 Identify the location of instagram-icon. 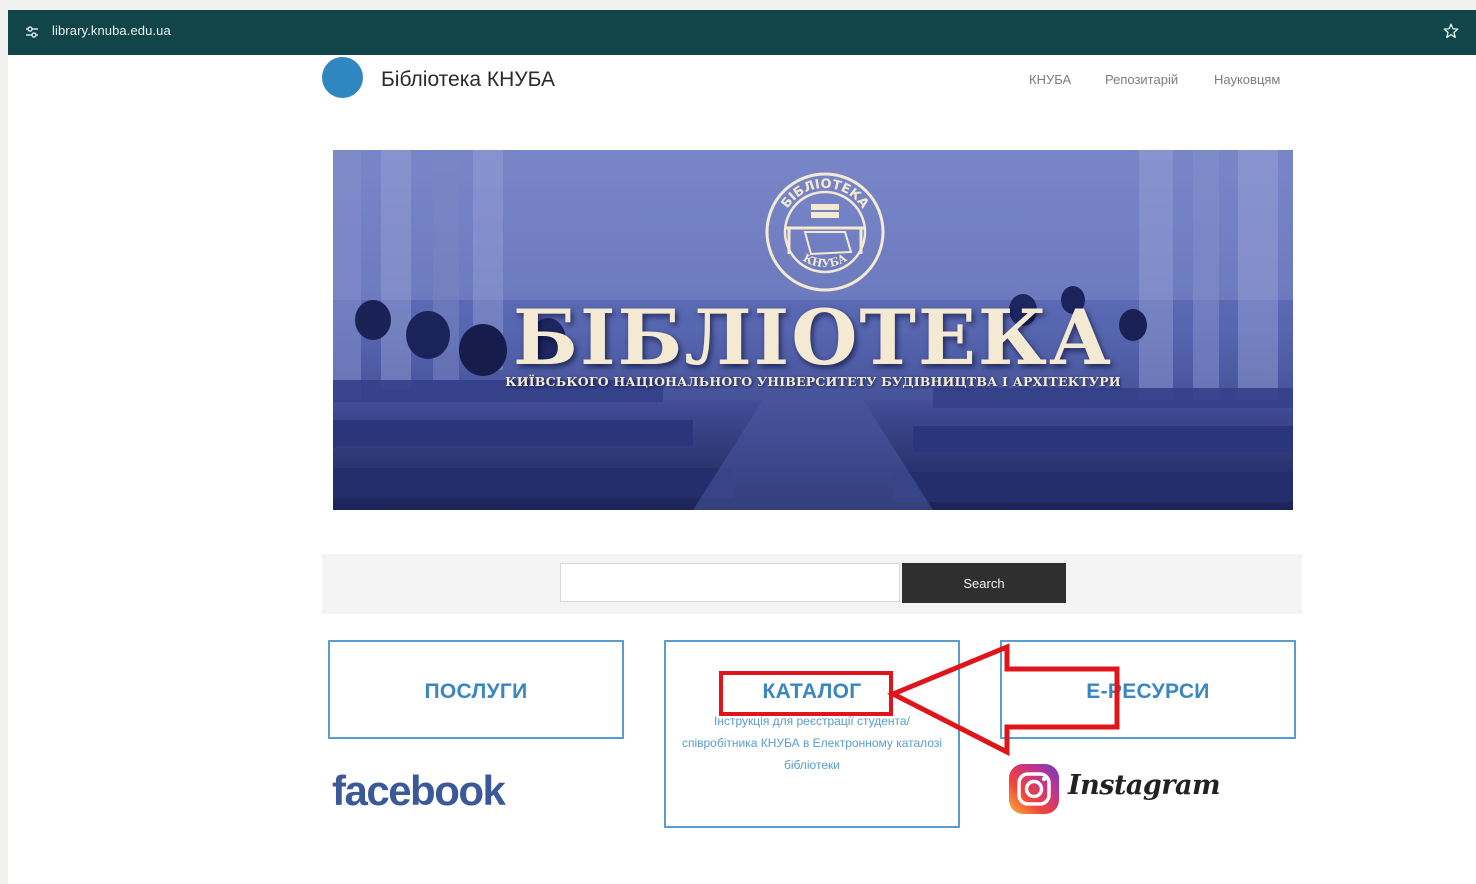
(1034, 789).